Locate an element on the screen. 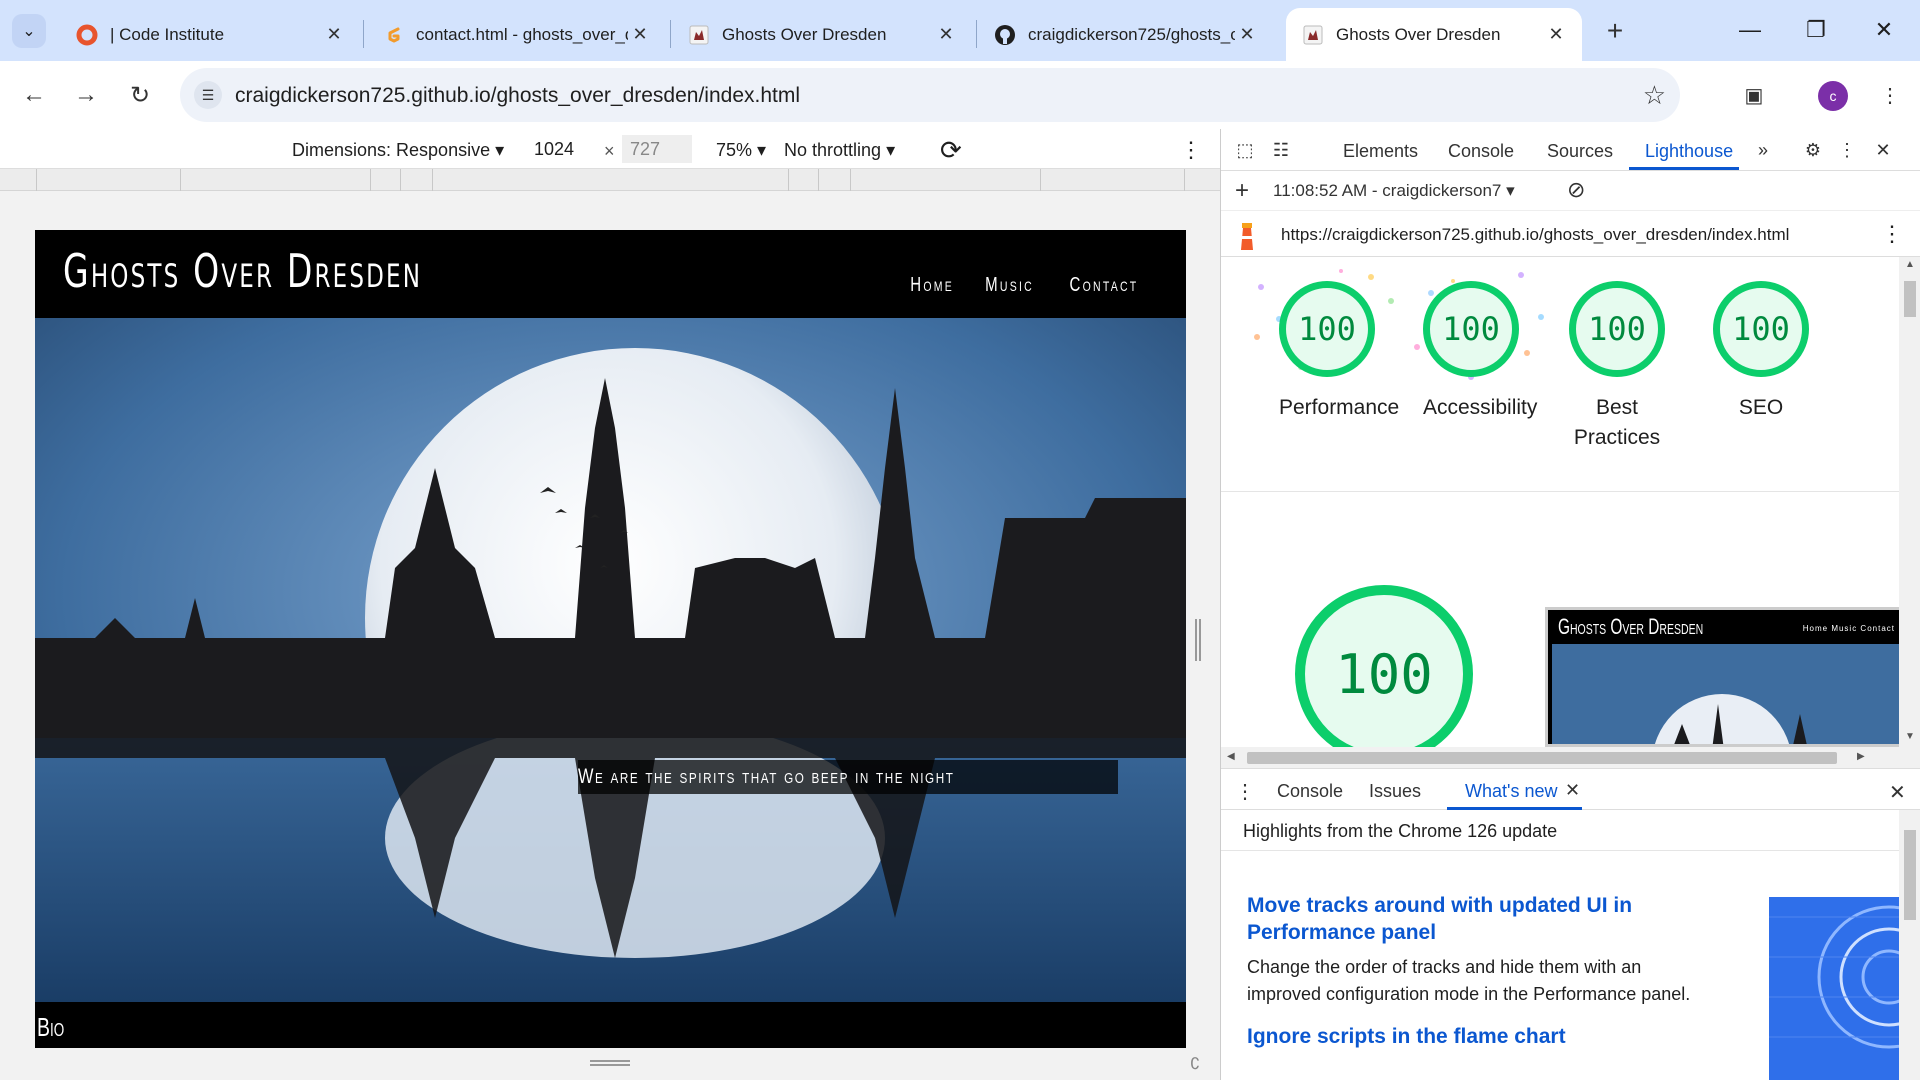  clear-icon: ⊘ is located at coordinates (1576, 190).